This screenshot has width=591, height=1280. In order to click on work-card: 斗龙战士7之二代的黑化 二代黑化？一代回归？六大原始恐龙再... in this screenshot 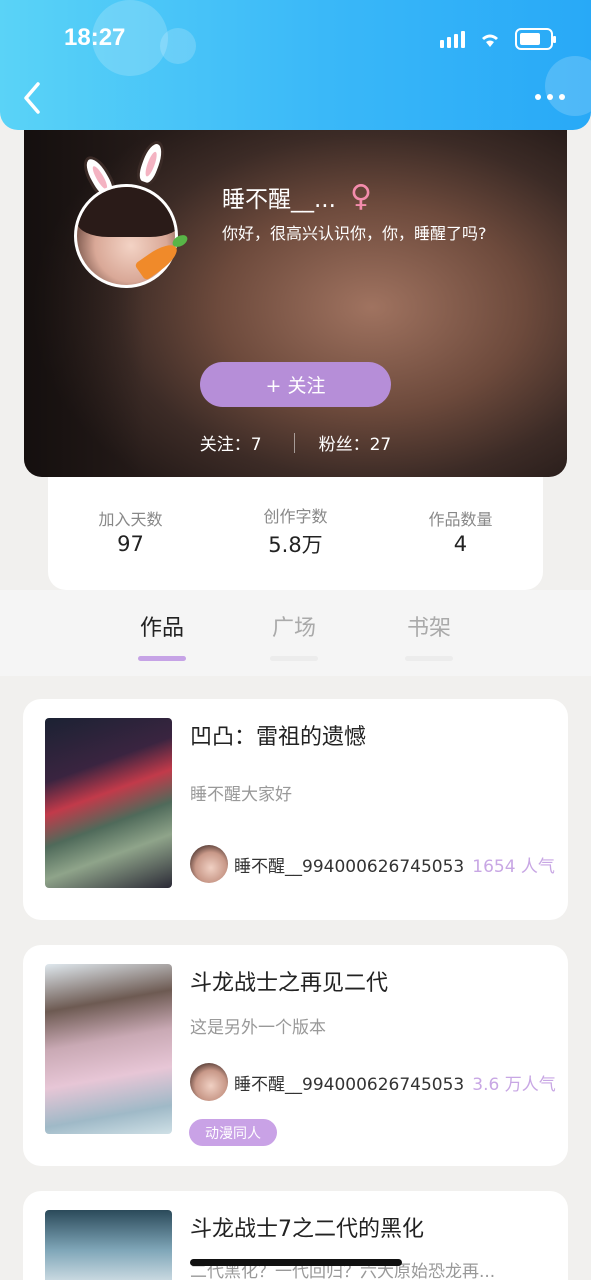, I will do `click(295, 1235)`.